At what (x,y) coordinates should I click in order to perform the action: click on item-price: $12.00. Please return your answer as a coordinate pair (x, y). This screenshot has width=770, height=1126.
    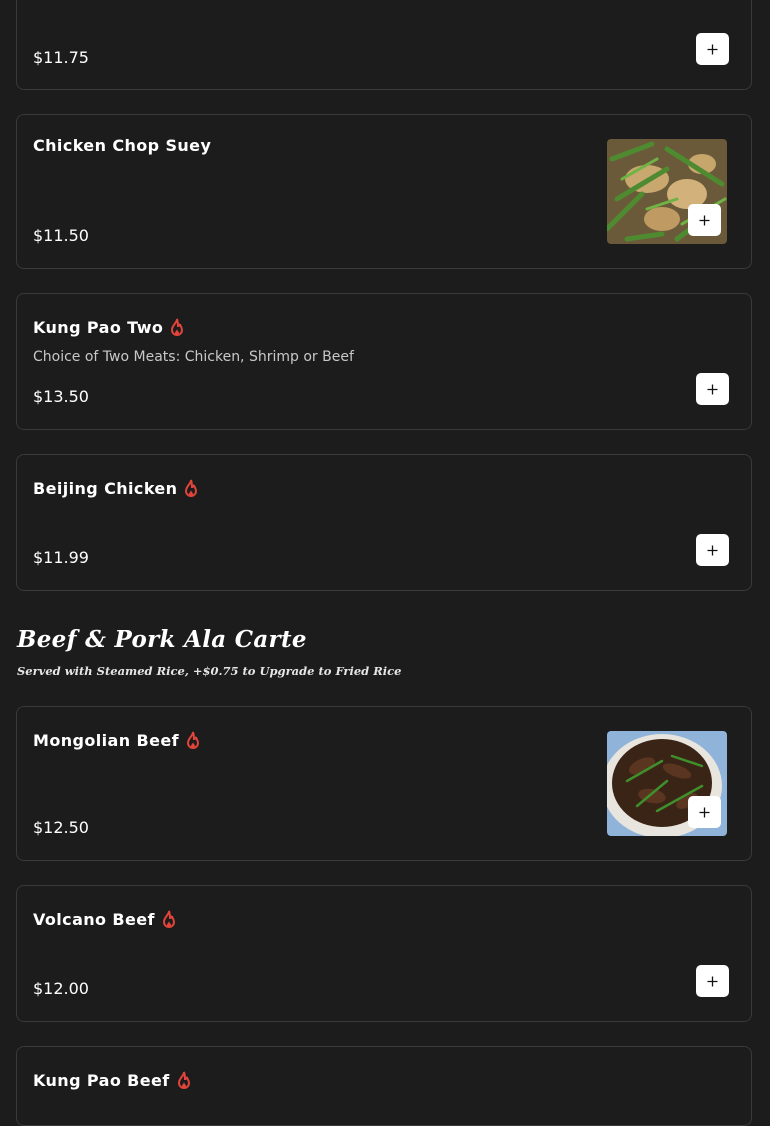
    Looking at the image, I should click on (61, 988).